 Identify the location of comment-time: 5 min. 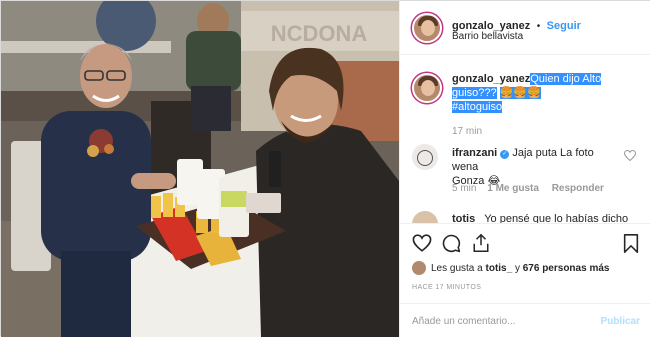
(464, 188).